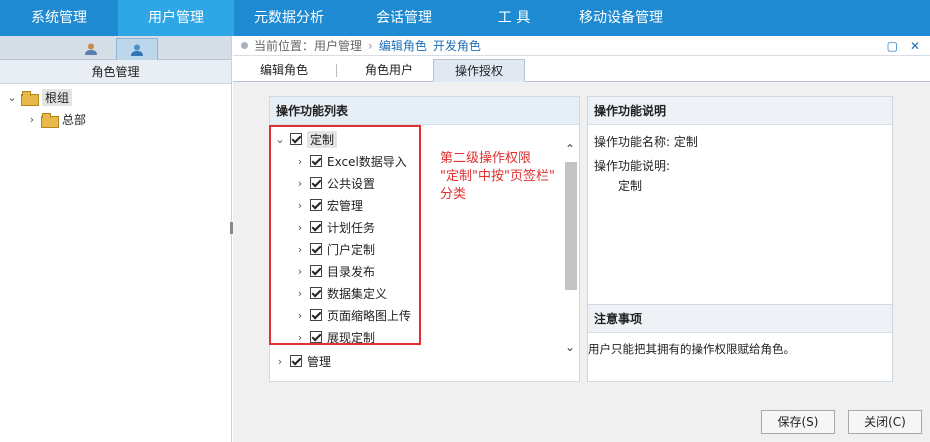 The image size is (930, 442). I want to click on tab-role-users: 角色用户, so click(389, 70).